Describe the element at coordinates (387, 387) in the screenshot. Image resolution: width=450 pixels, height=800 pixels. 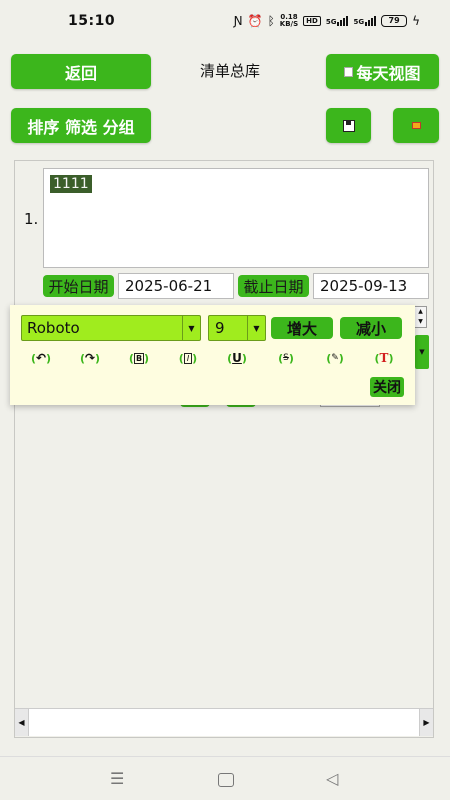
I see `close-button: 关闭` at that location.